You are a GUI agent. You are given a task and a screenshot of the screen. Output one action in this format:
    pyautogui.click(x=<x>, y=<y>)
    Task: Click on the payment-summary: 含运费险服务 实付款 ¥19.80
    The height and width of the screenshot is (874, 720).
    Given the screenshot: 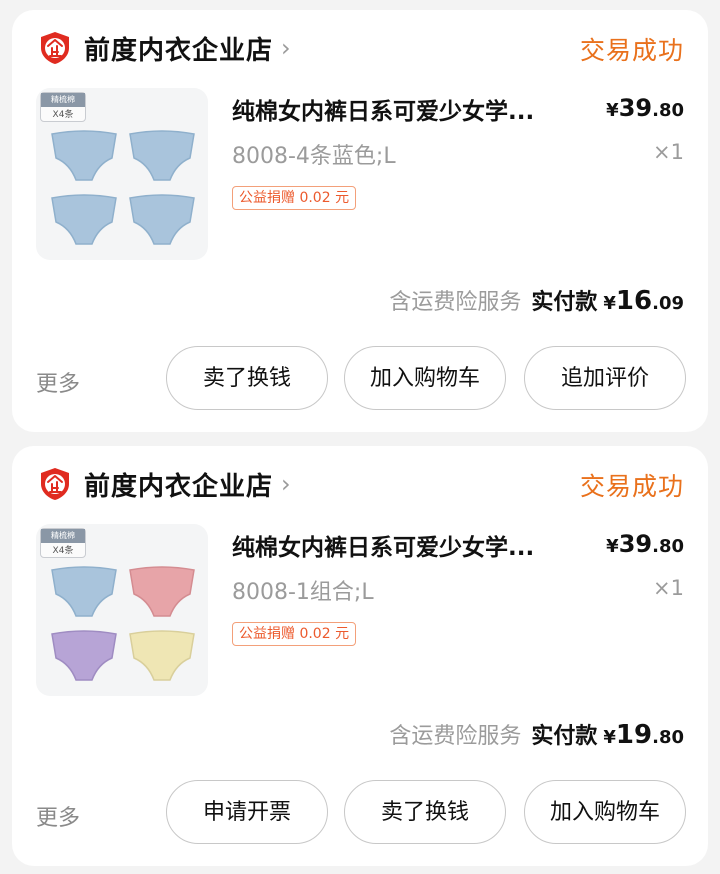 What is the action you would take?
    pyautogui.click(x=536, y=734)
    